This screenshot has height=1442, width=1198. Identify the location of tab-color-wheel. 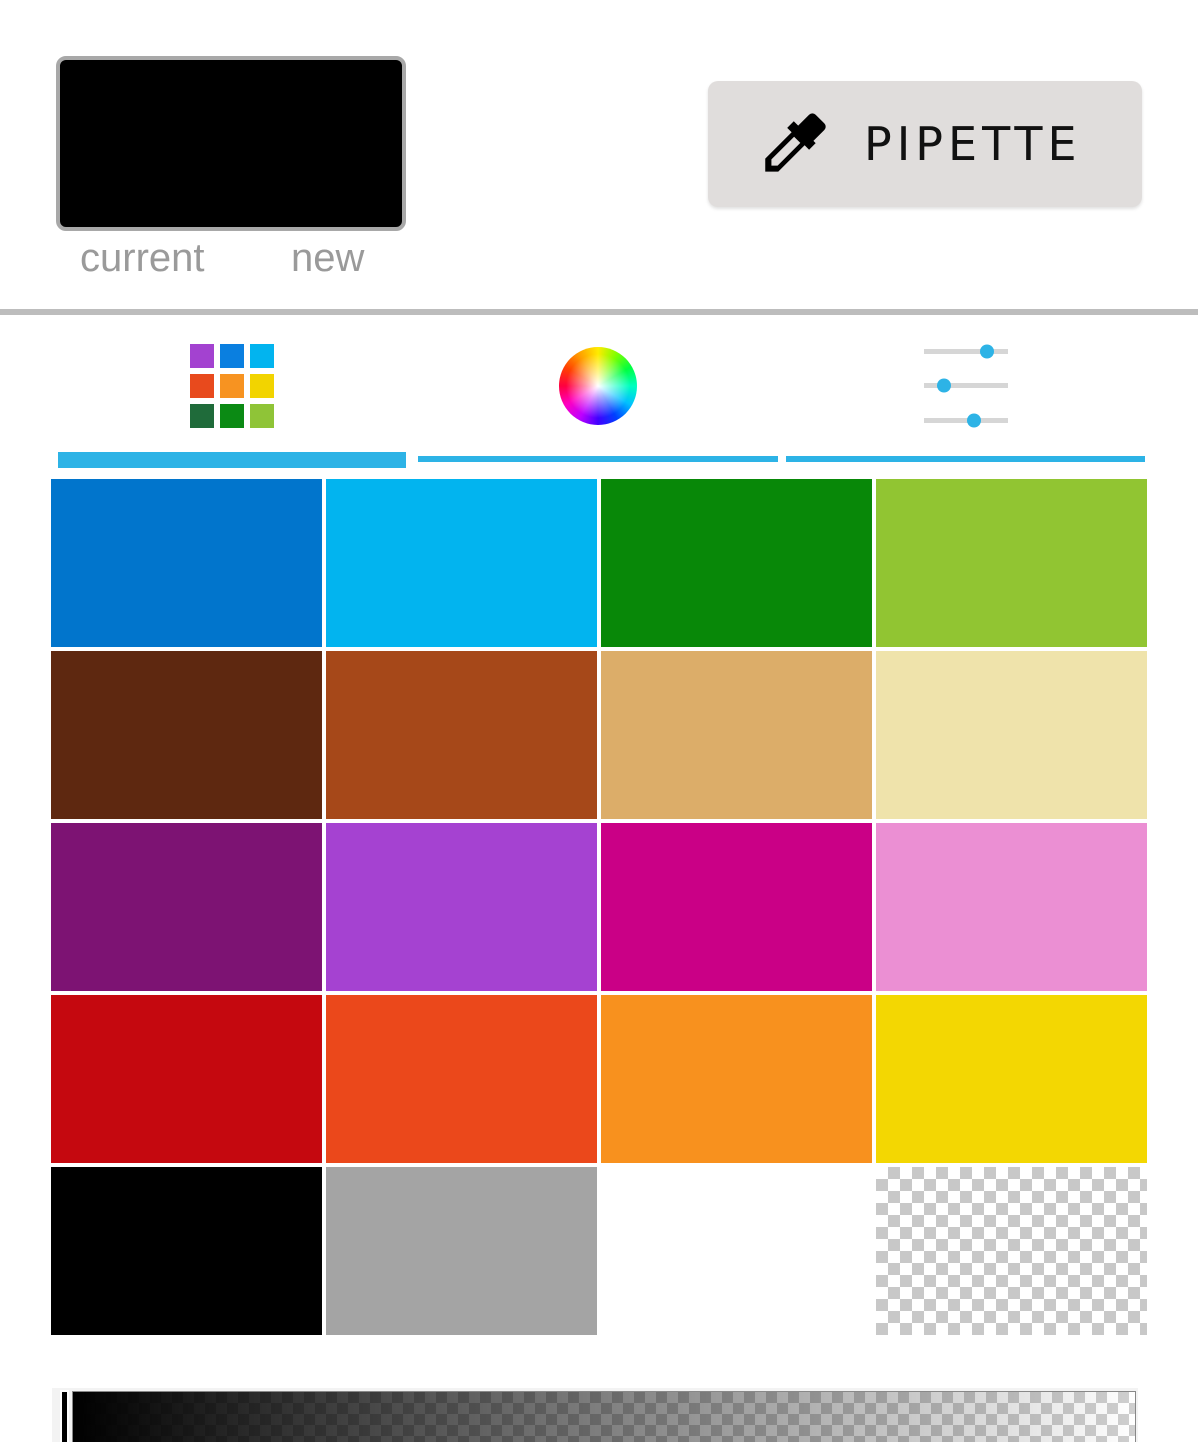
(598, 400).